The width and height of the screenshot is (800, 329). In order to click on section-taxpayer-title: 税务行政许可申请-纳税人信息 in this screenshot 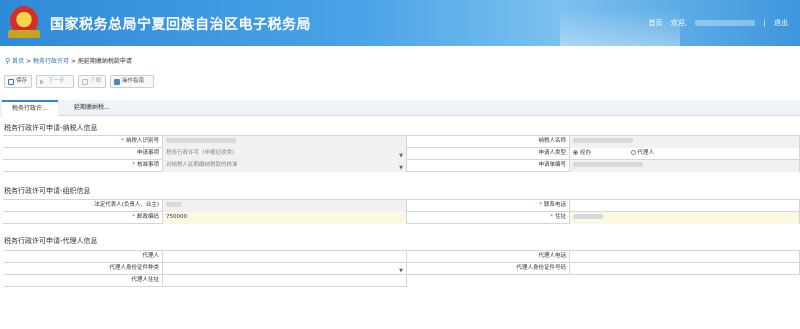, I will do `click(51, 128)`.